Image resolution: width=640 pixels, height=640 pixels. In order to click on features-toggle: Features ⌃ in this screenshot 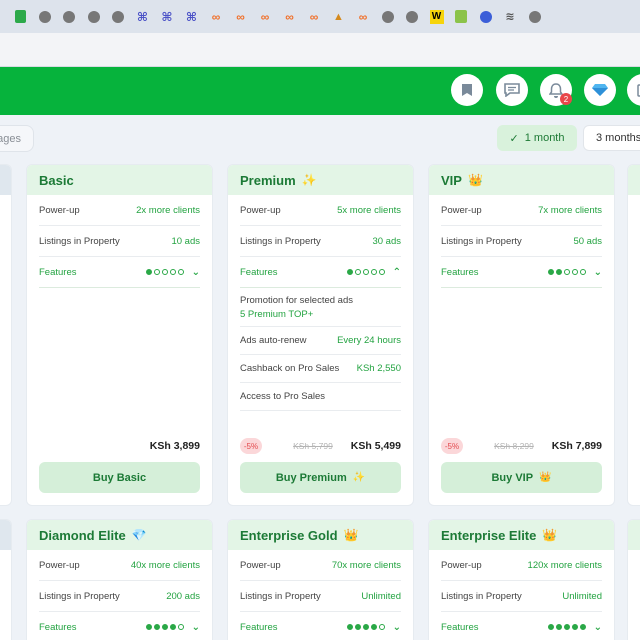, I will do `click(320, 272)`.